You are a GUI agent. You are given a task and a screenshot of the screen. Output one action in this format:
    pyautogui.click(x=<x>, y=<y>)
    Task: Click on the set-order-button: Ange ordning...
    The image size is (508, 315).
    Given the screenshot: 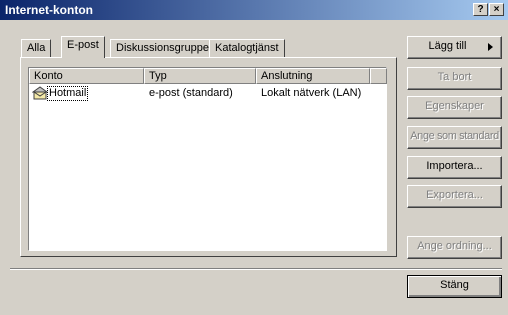 What is the action you would take?
    pyautogui.click(x=454, y=247)
    